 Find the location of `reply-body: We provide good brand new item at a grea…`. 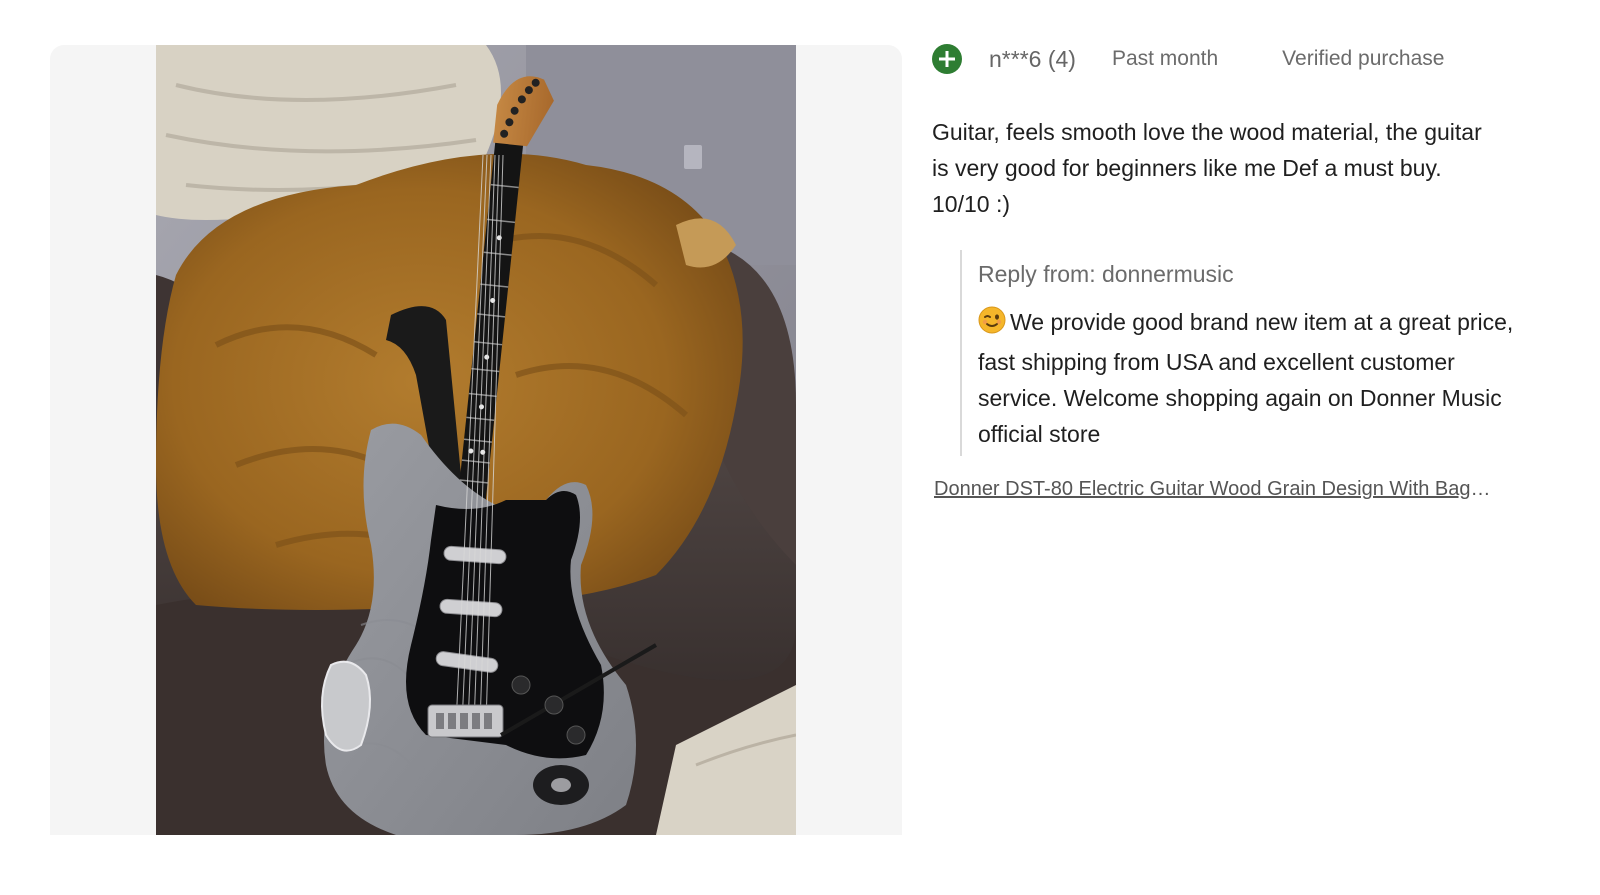

reply-body: We provide good brand new item at a grea… is located at coordinates (1258, 378).